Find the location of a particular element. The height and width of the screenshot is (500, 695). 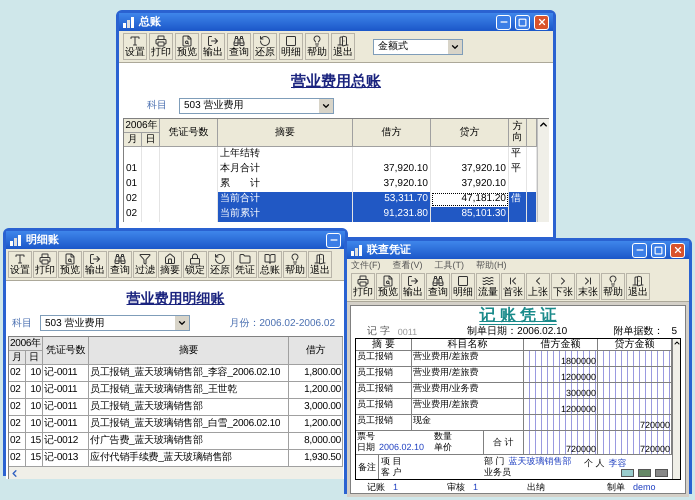

bar-chart-icon is located at coordinates (16, 240).